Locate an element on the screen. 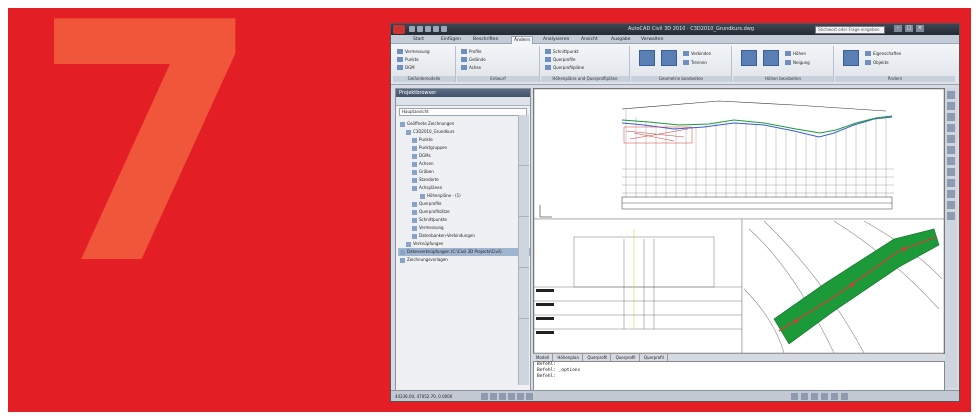 The height and width of the screenshot is (420, 979). minimize-button: – is located at coordinates (898, 28).